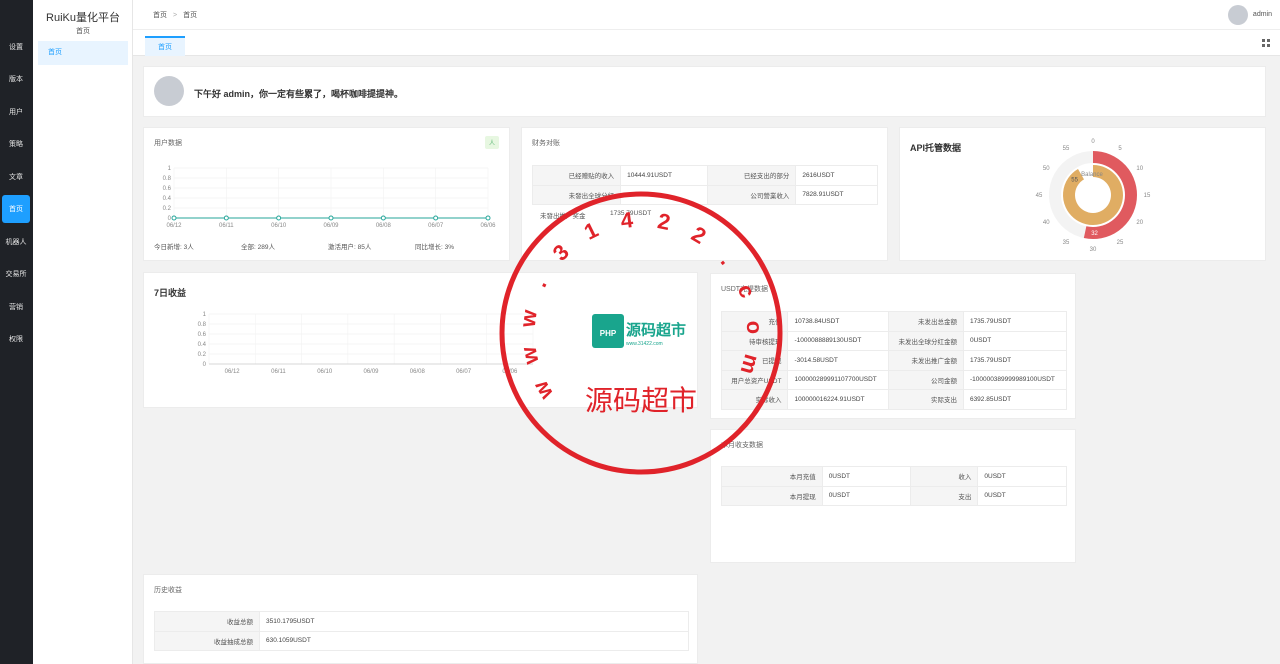  I want to click on usdt-key: 充值, so click(754, 321).